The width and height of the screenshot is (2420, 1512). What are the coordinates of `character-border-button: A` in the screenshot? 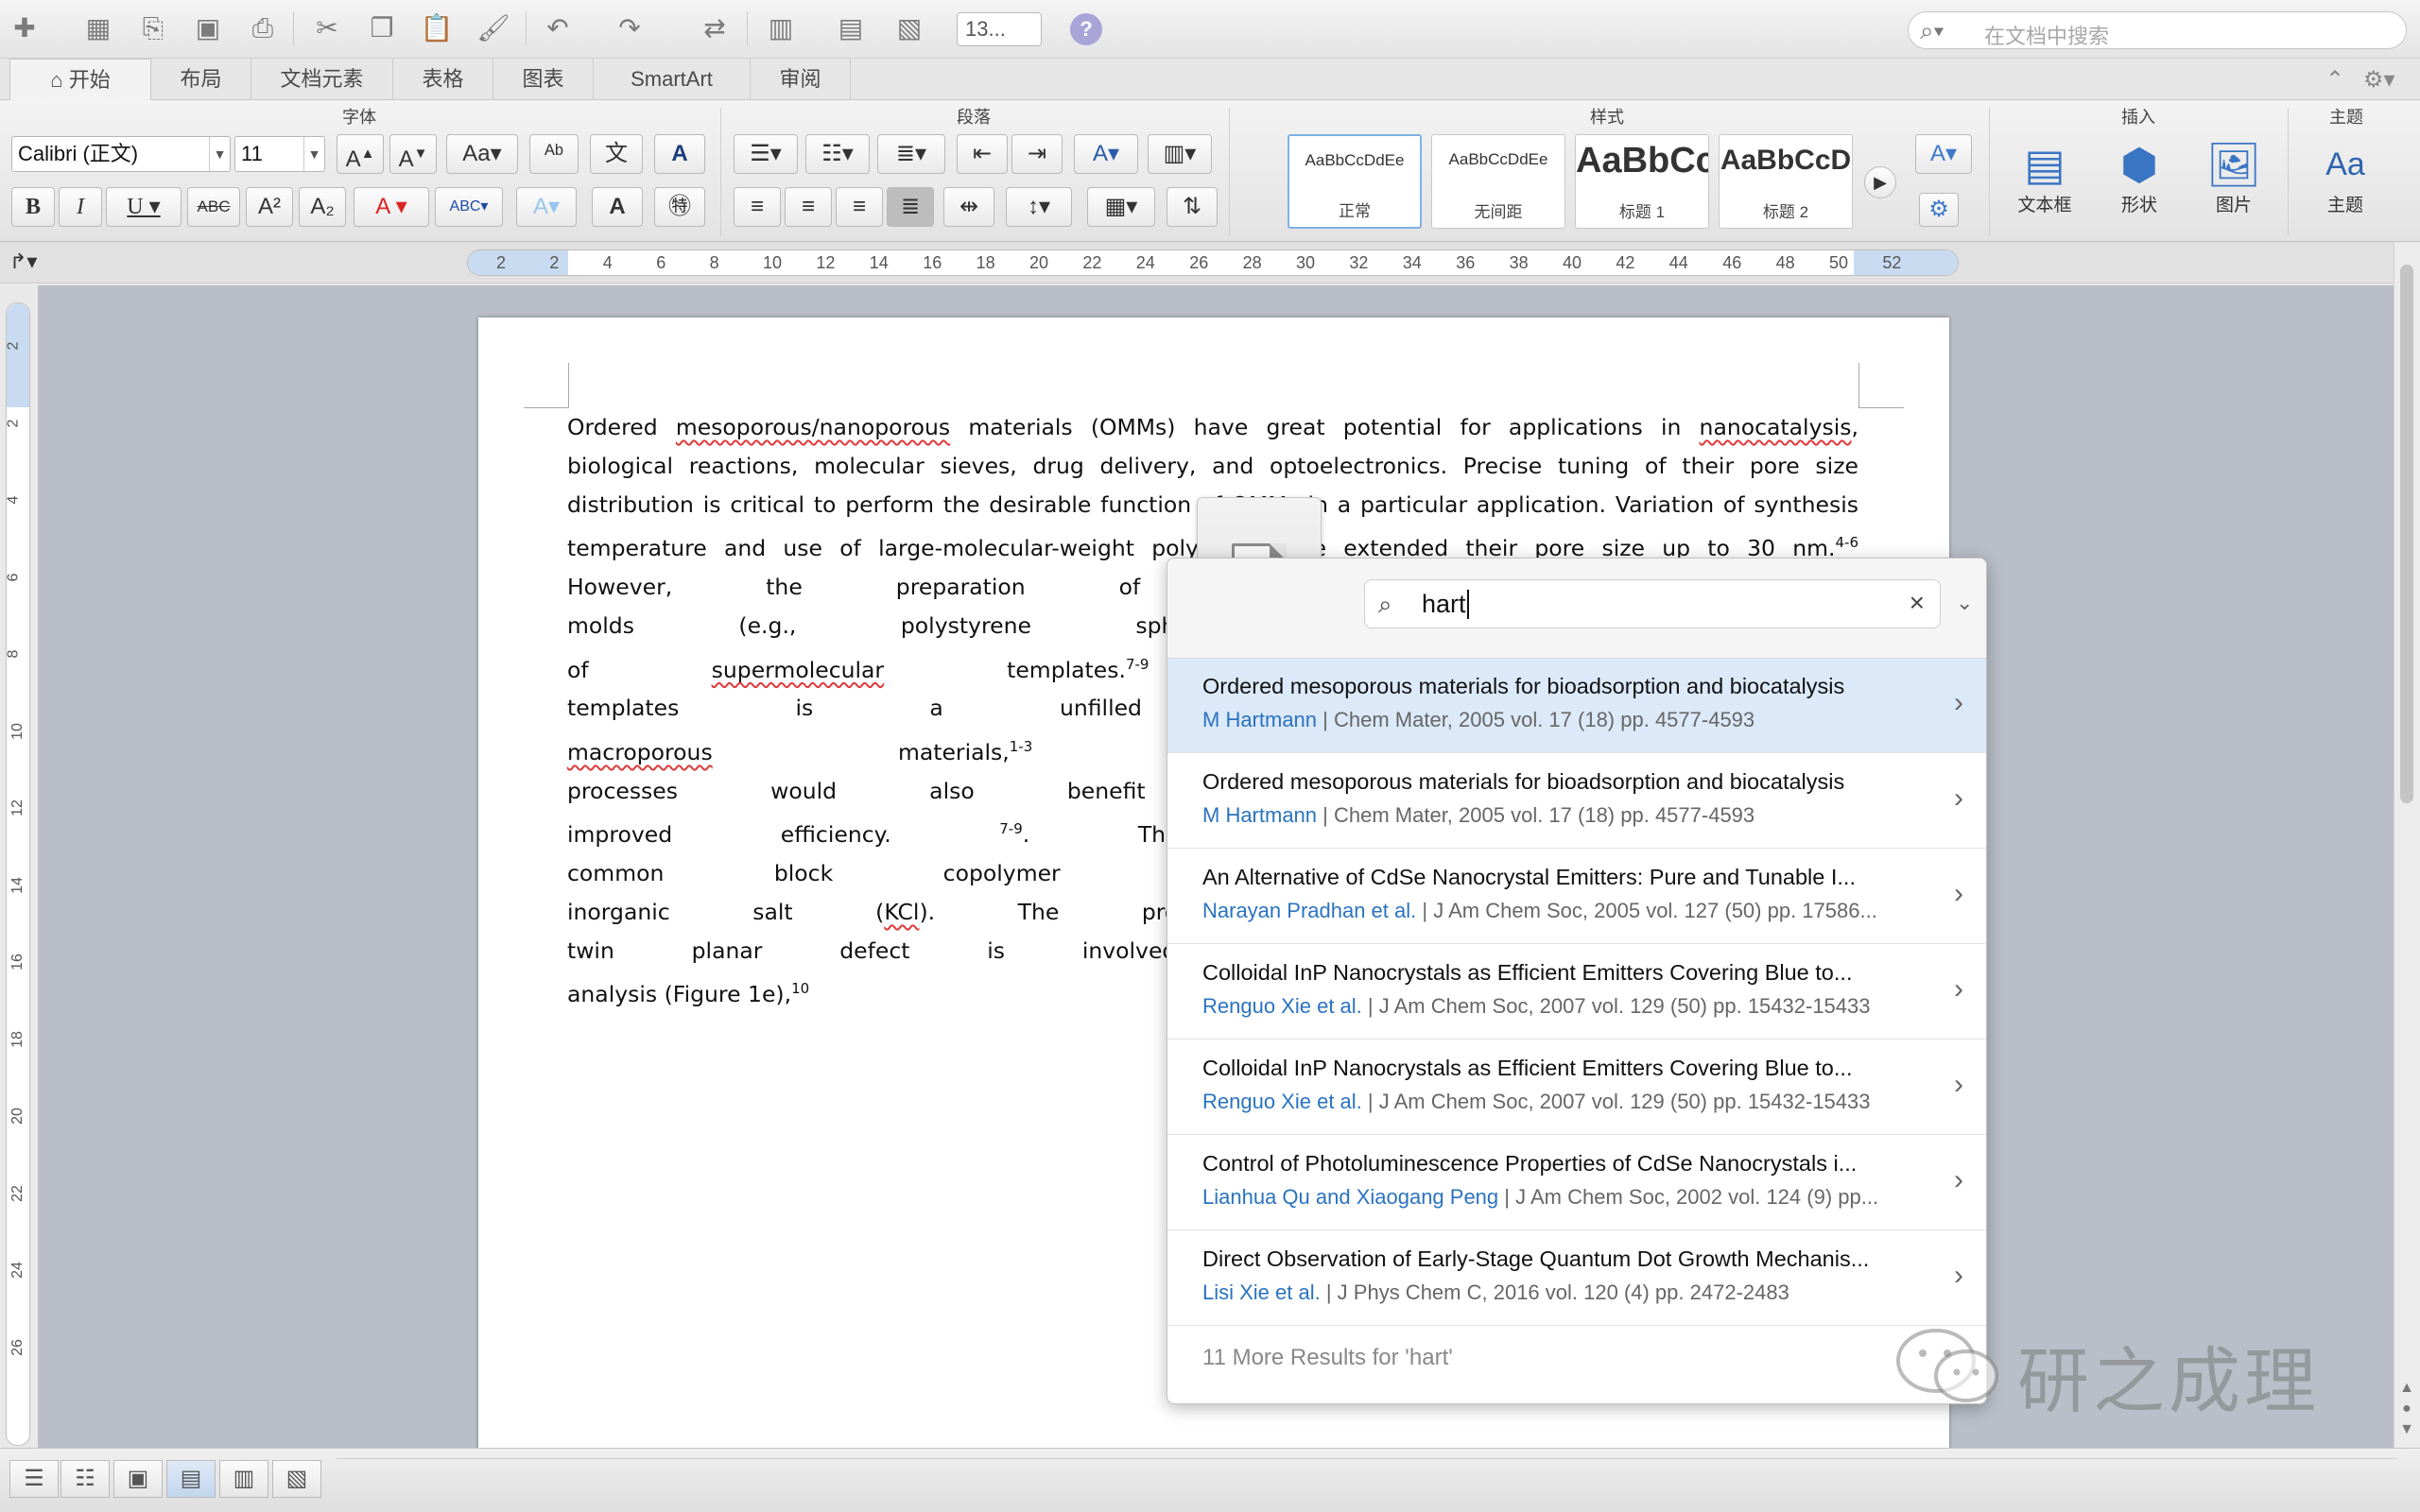 It's located at (679, 154).